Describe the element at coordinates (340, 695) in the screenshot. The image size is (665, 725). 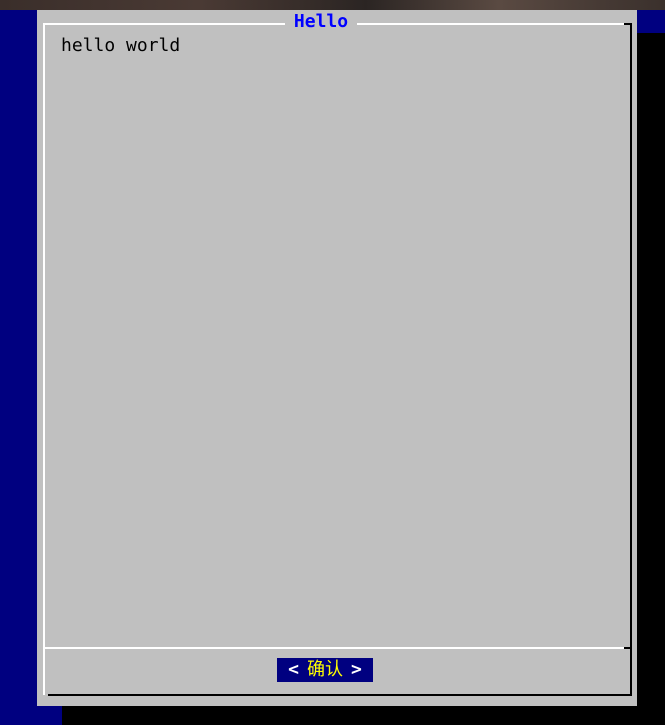
I see `dialog-frame-bottom` at that location.